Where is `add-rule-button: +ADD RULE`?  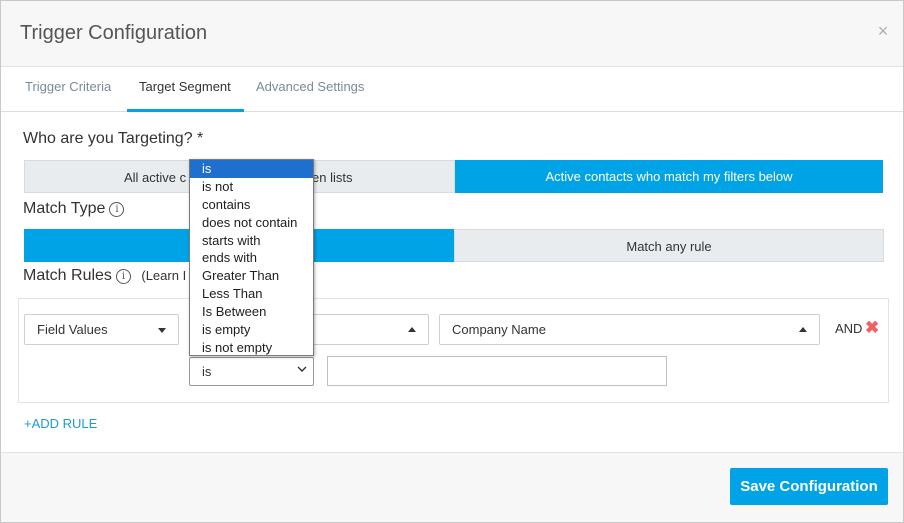
add-rule-button: +ADD RULE is located at coordinates (60, 423).